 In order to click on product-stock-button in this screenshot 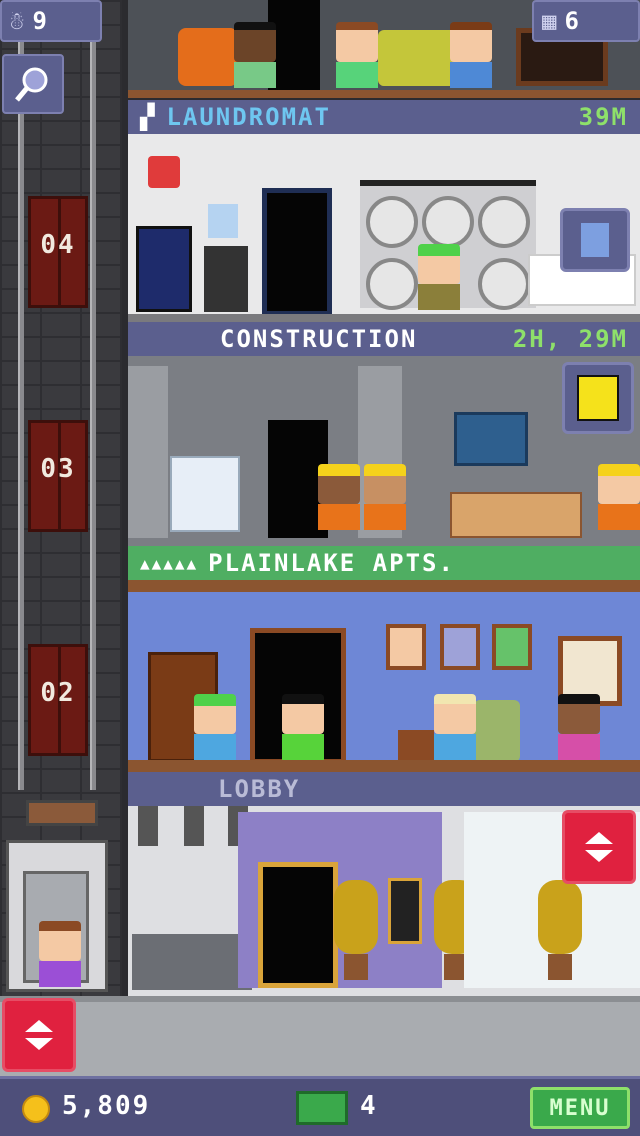, I will do `click(595, 240)`.